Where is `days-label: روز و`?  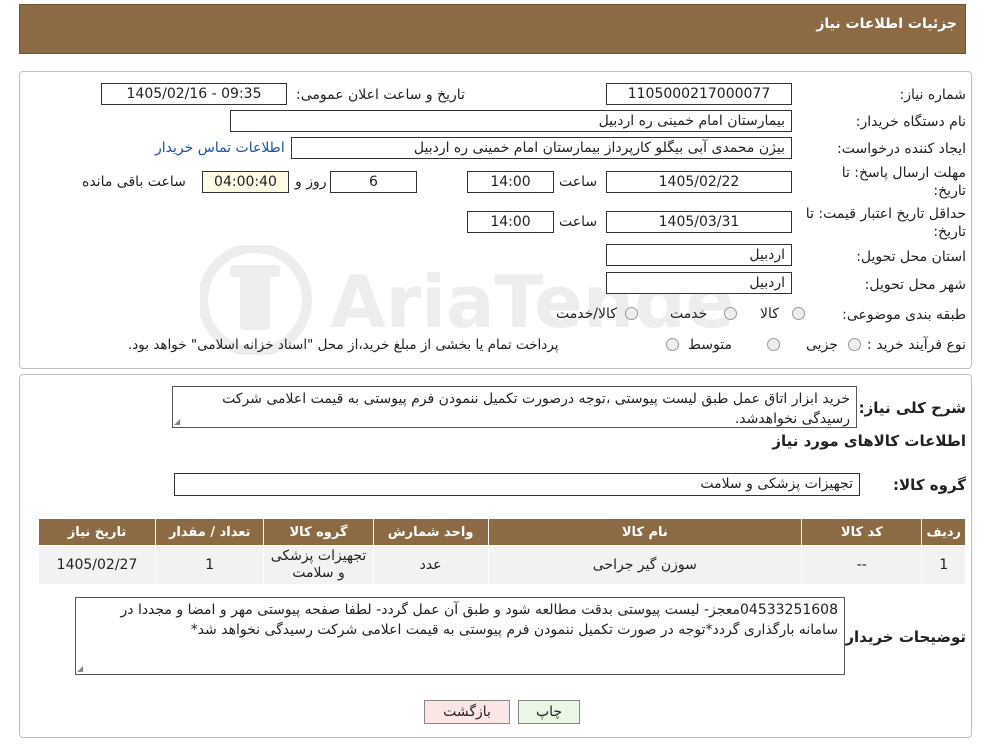 days-label: روز و is located at coordinates (311, 182).